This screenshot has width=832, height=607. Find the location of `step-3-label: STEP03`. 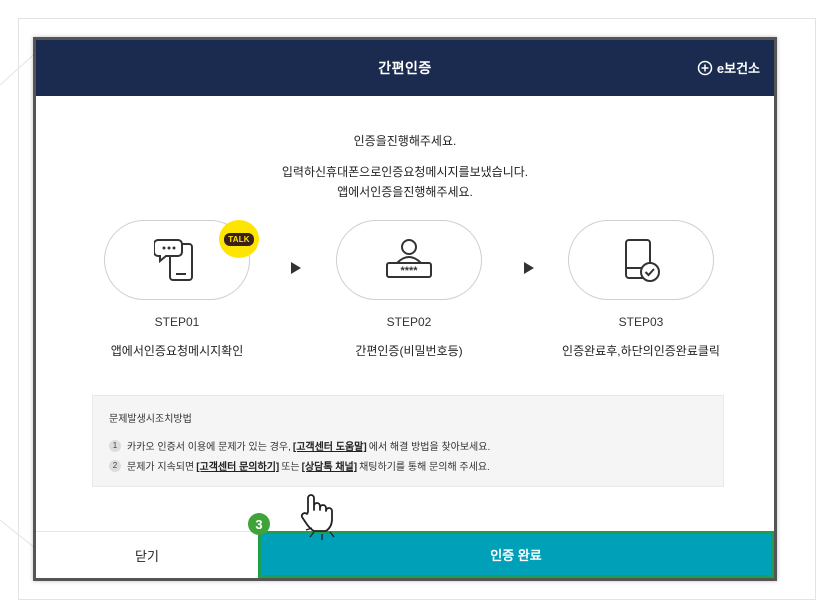

step-3-label: STEP03 is located at coordinates (641, 322).